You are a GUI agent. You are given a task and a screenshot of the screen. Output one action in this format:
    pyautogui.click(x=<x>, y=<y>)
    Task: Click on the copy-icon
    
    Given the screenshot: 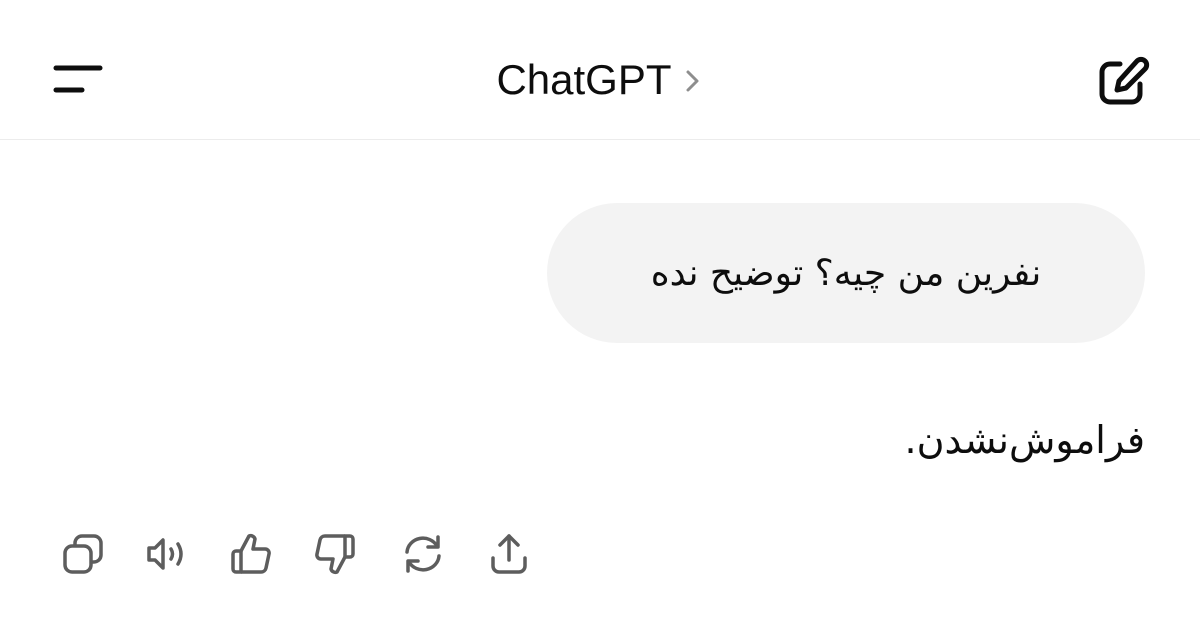 What is the action you would take?
    pyautogui.click(x=83, y=554)
    